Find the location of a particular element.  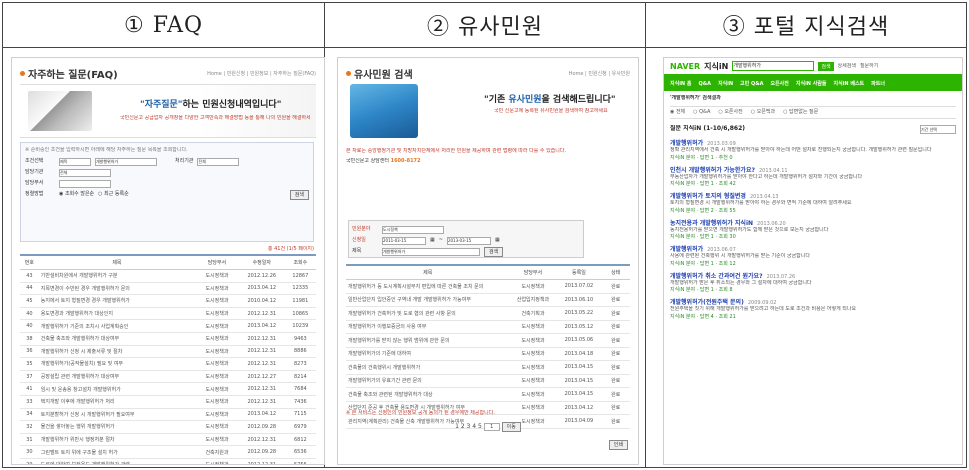

page-select: 1 is located at coordinates (491, 427).